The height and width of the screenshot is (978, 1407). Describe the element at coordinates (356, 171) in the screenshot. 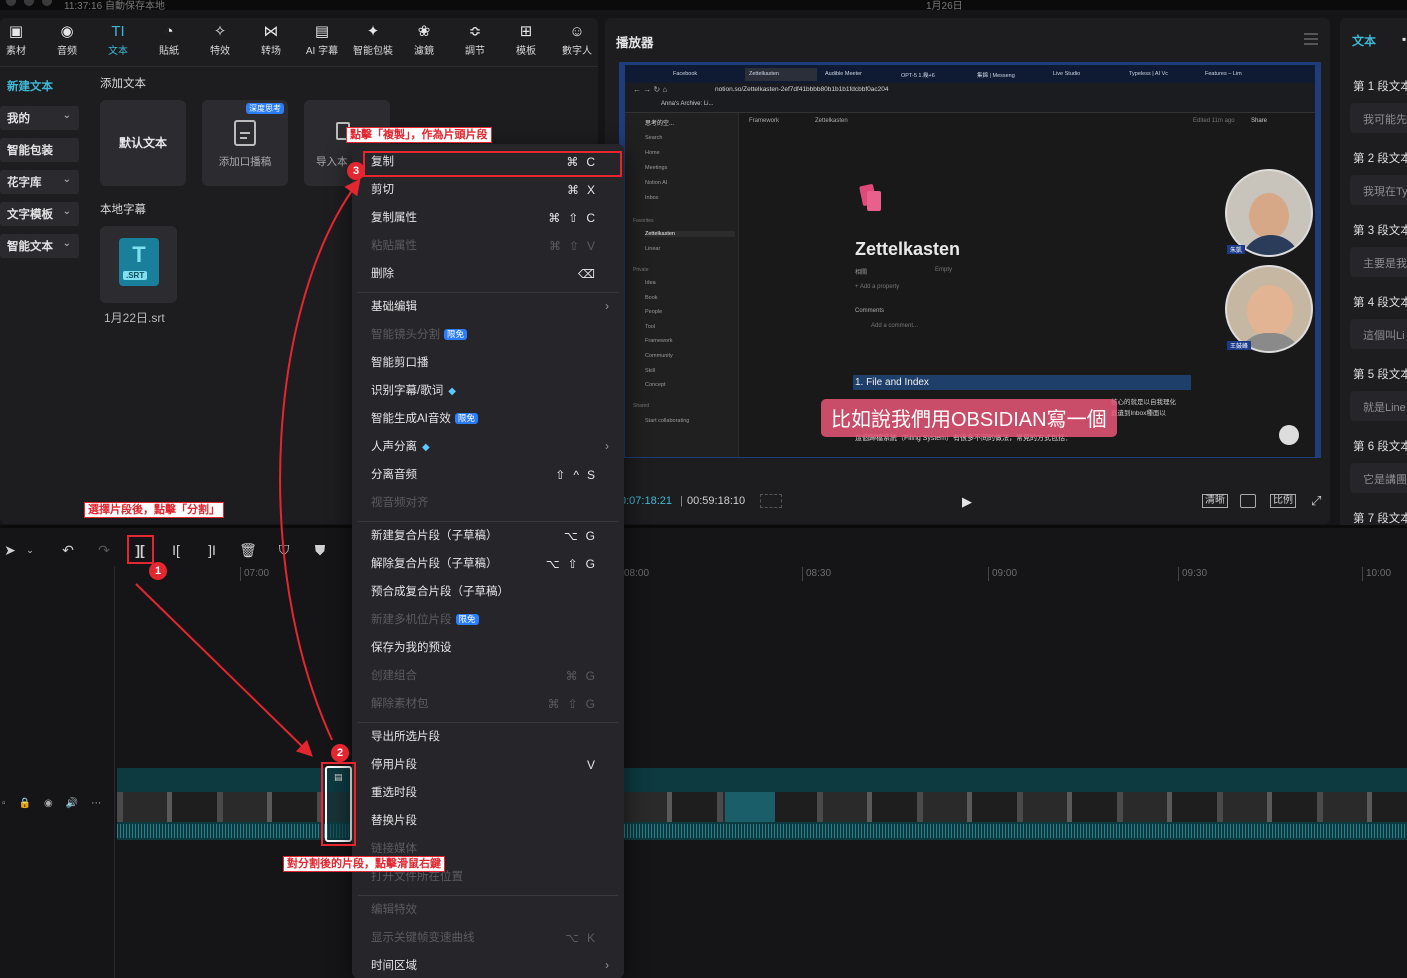

I see `step-3-badge: 3` at that location.